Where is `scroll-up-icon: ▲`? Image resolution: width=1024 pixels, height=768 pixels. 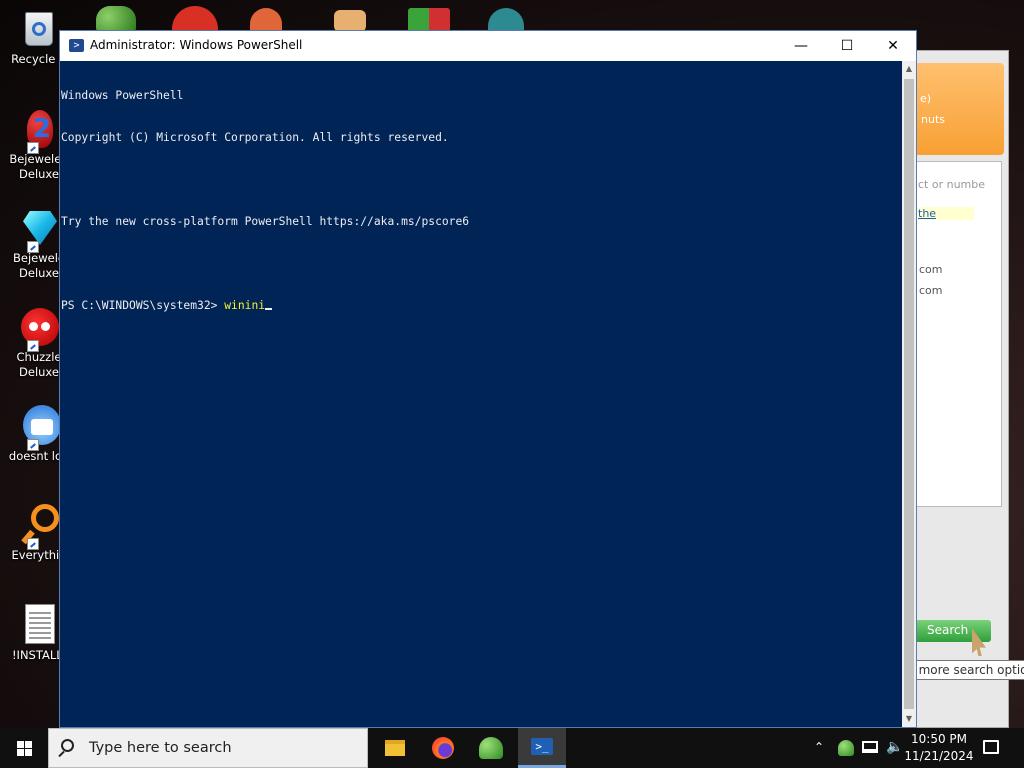
scroll-up-icon: ▲ is located at coordinates (909, 69).